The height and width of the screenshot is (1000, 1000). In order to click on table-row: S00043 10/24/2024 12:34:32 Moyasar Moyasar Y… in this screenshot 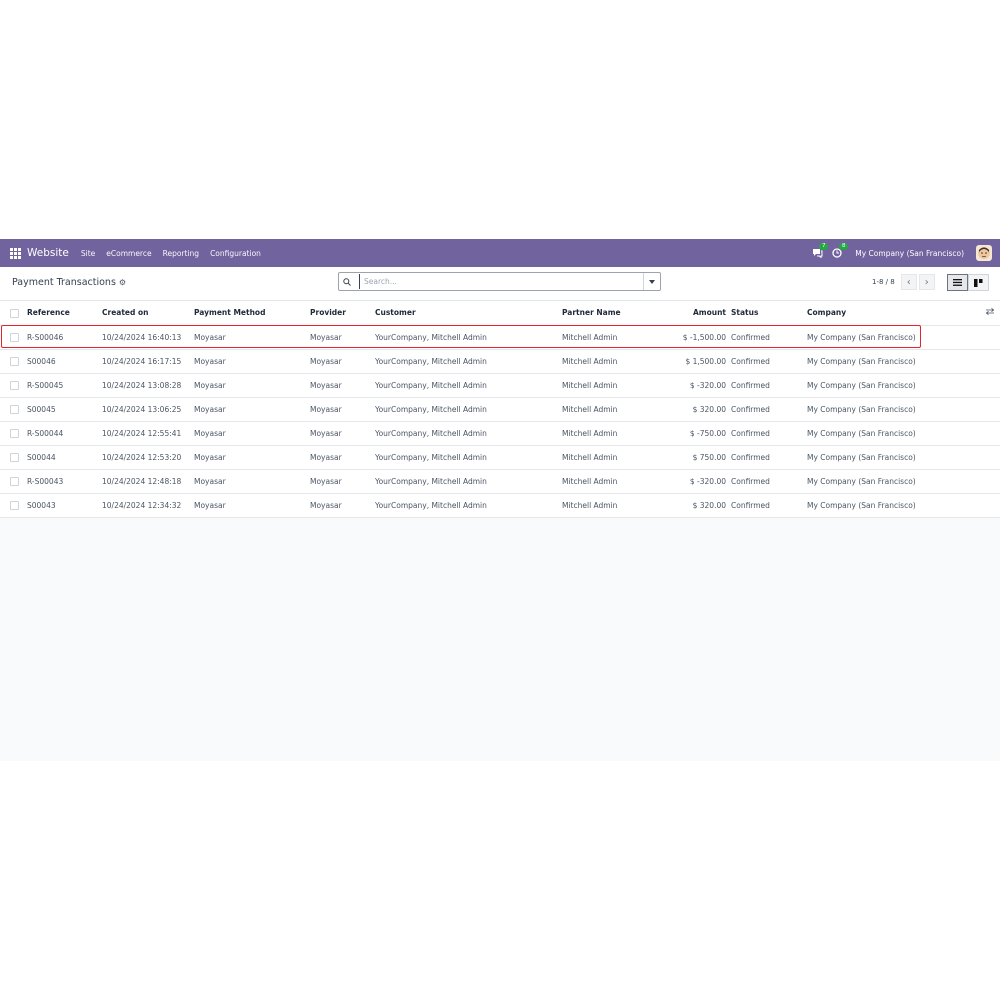, I will do `click(500, 505)`.